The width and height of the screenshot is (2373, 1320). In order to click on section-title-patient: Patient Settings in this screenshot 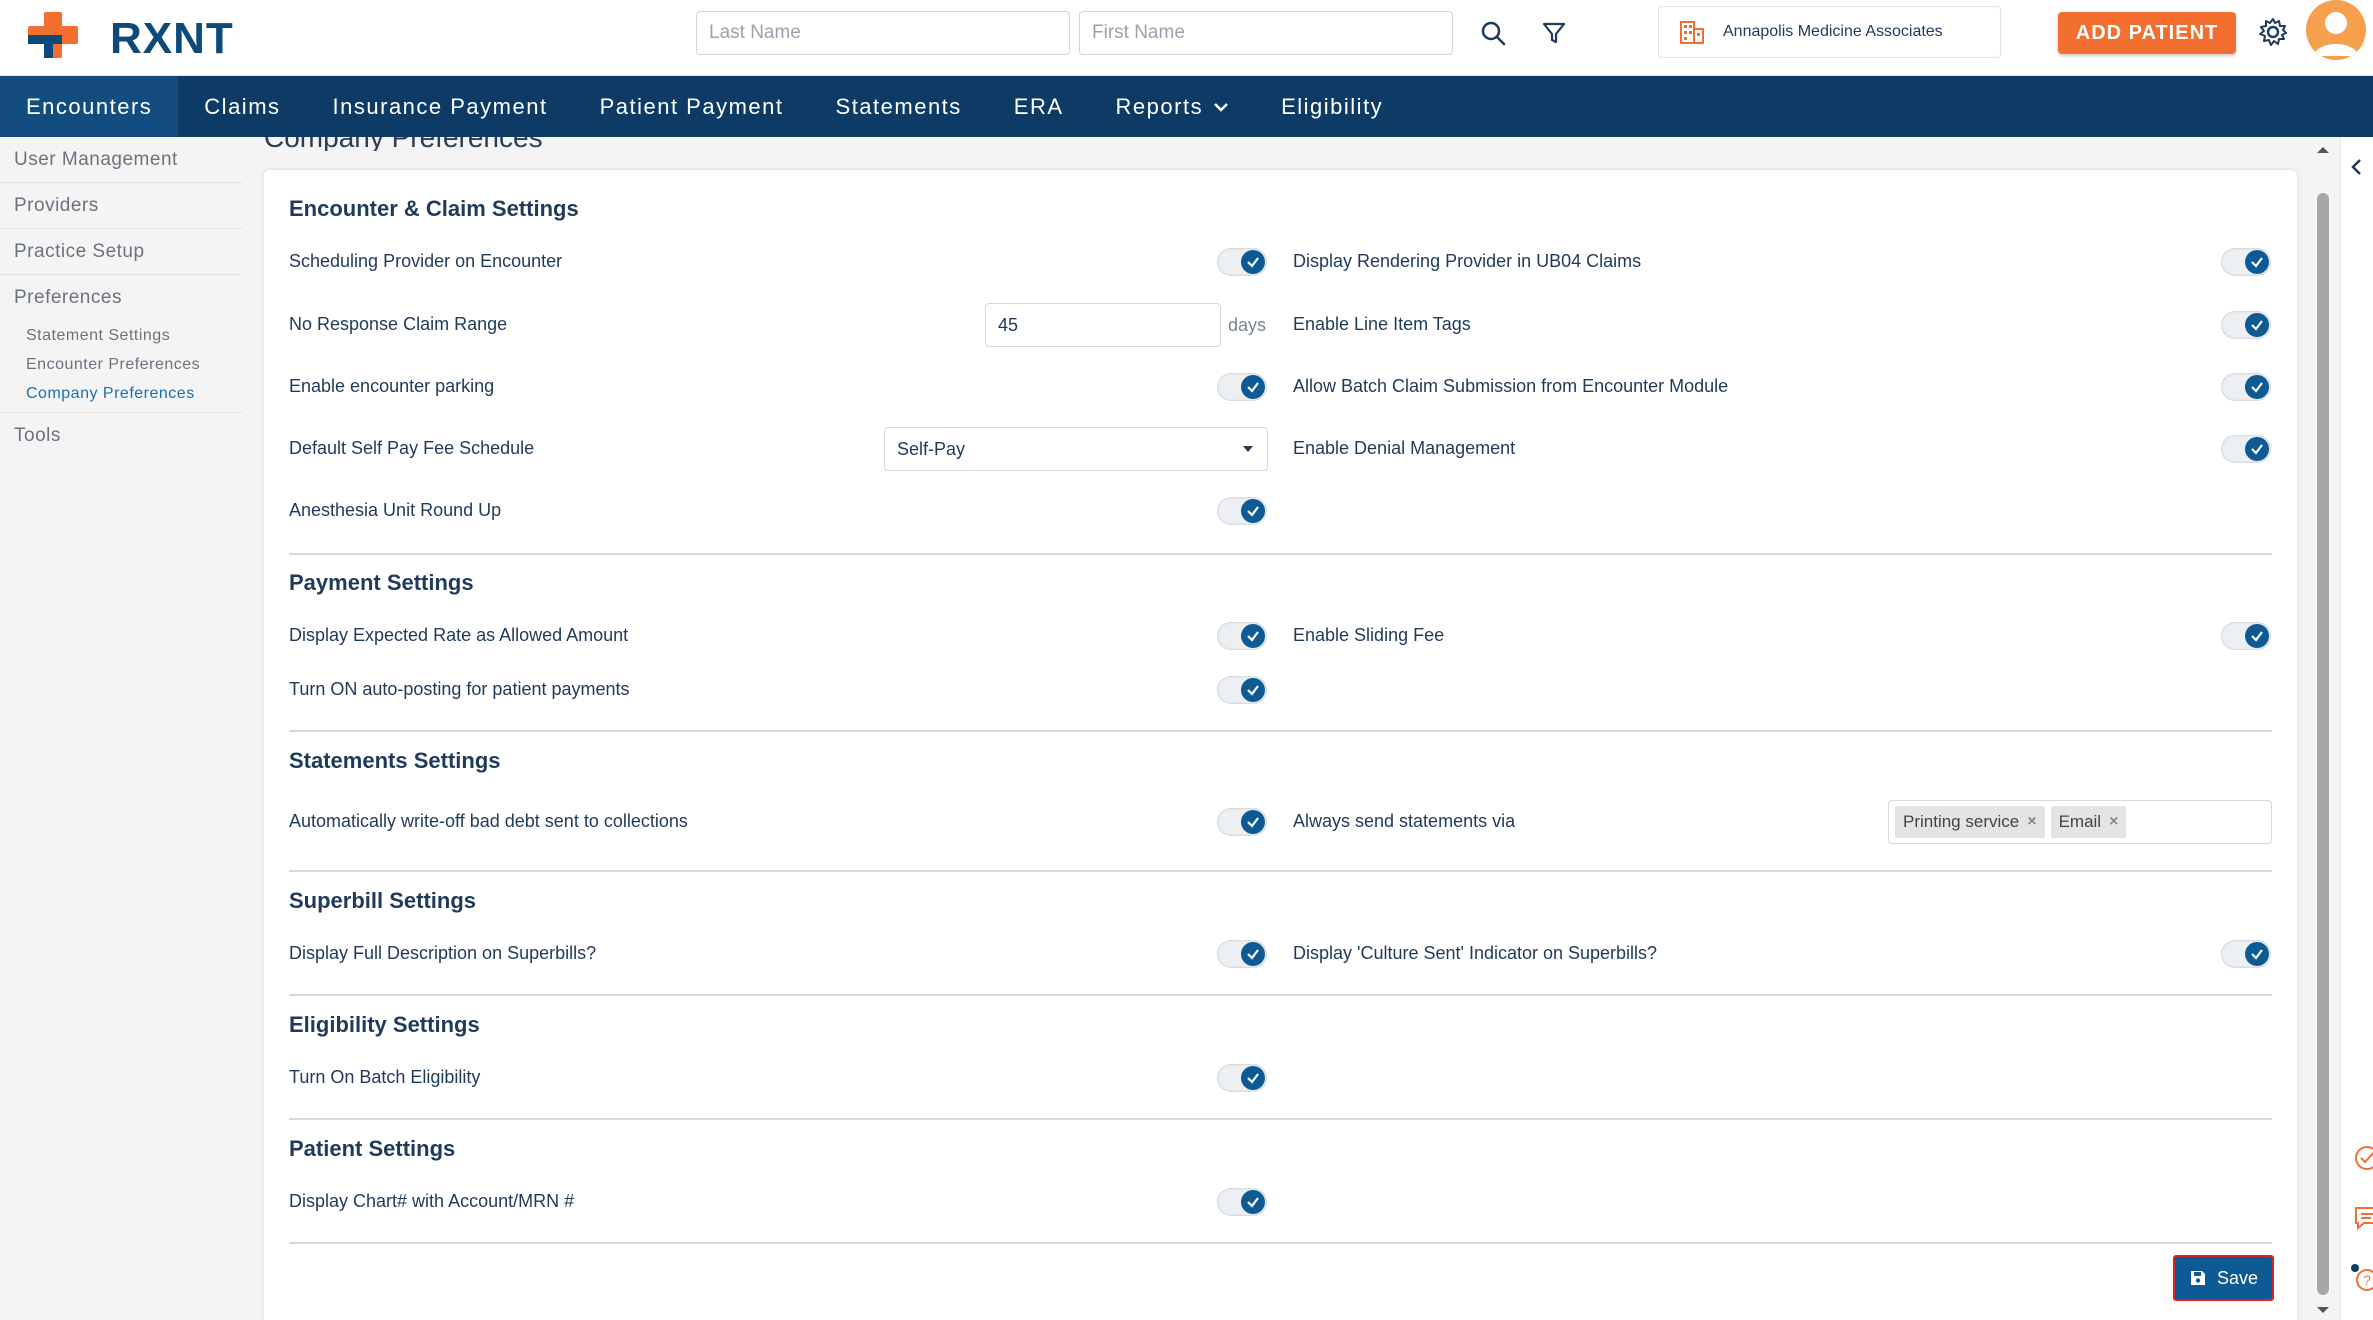, I will do `click(372, 1148)`.